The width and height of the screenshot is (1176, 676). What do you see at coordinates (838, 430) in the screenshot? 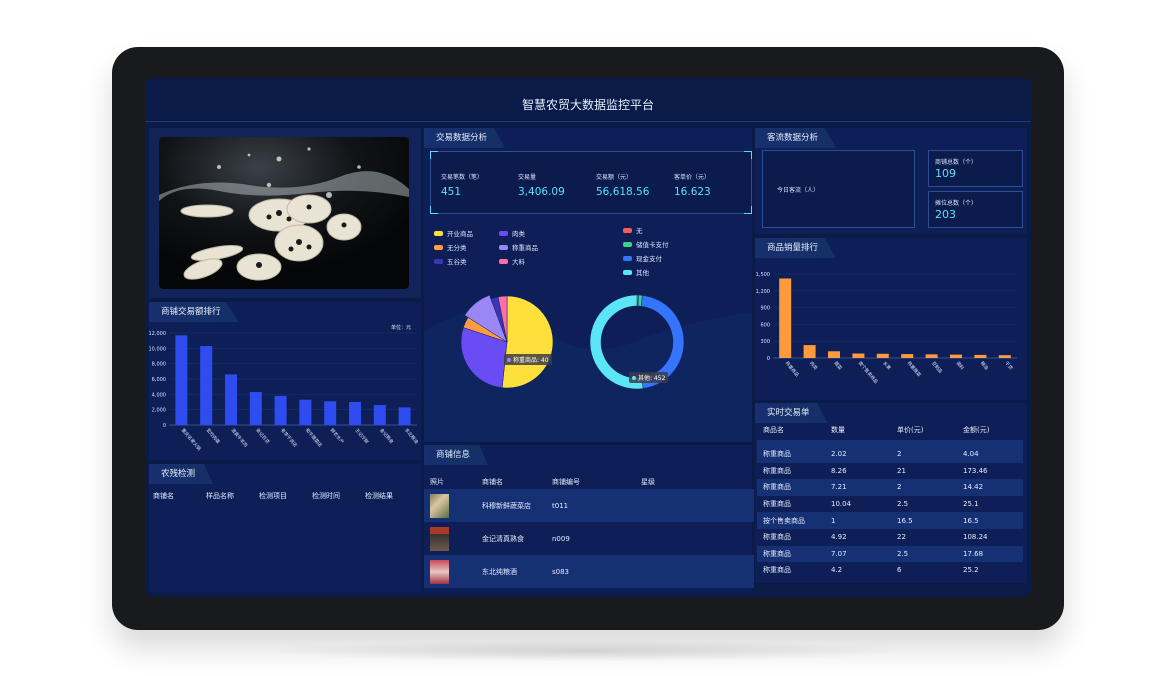
I see `column-header: 数量` at bounding box center [838, 430].